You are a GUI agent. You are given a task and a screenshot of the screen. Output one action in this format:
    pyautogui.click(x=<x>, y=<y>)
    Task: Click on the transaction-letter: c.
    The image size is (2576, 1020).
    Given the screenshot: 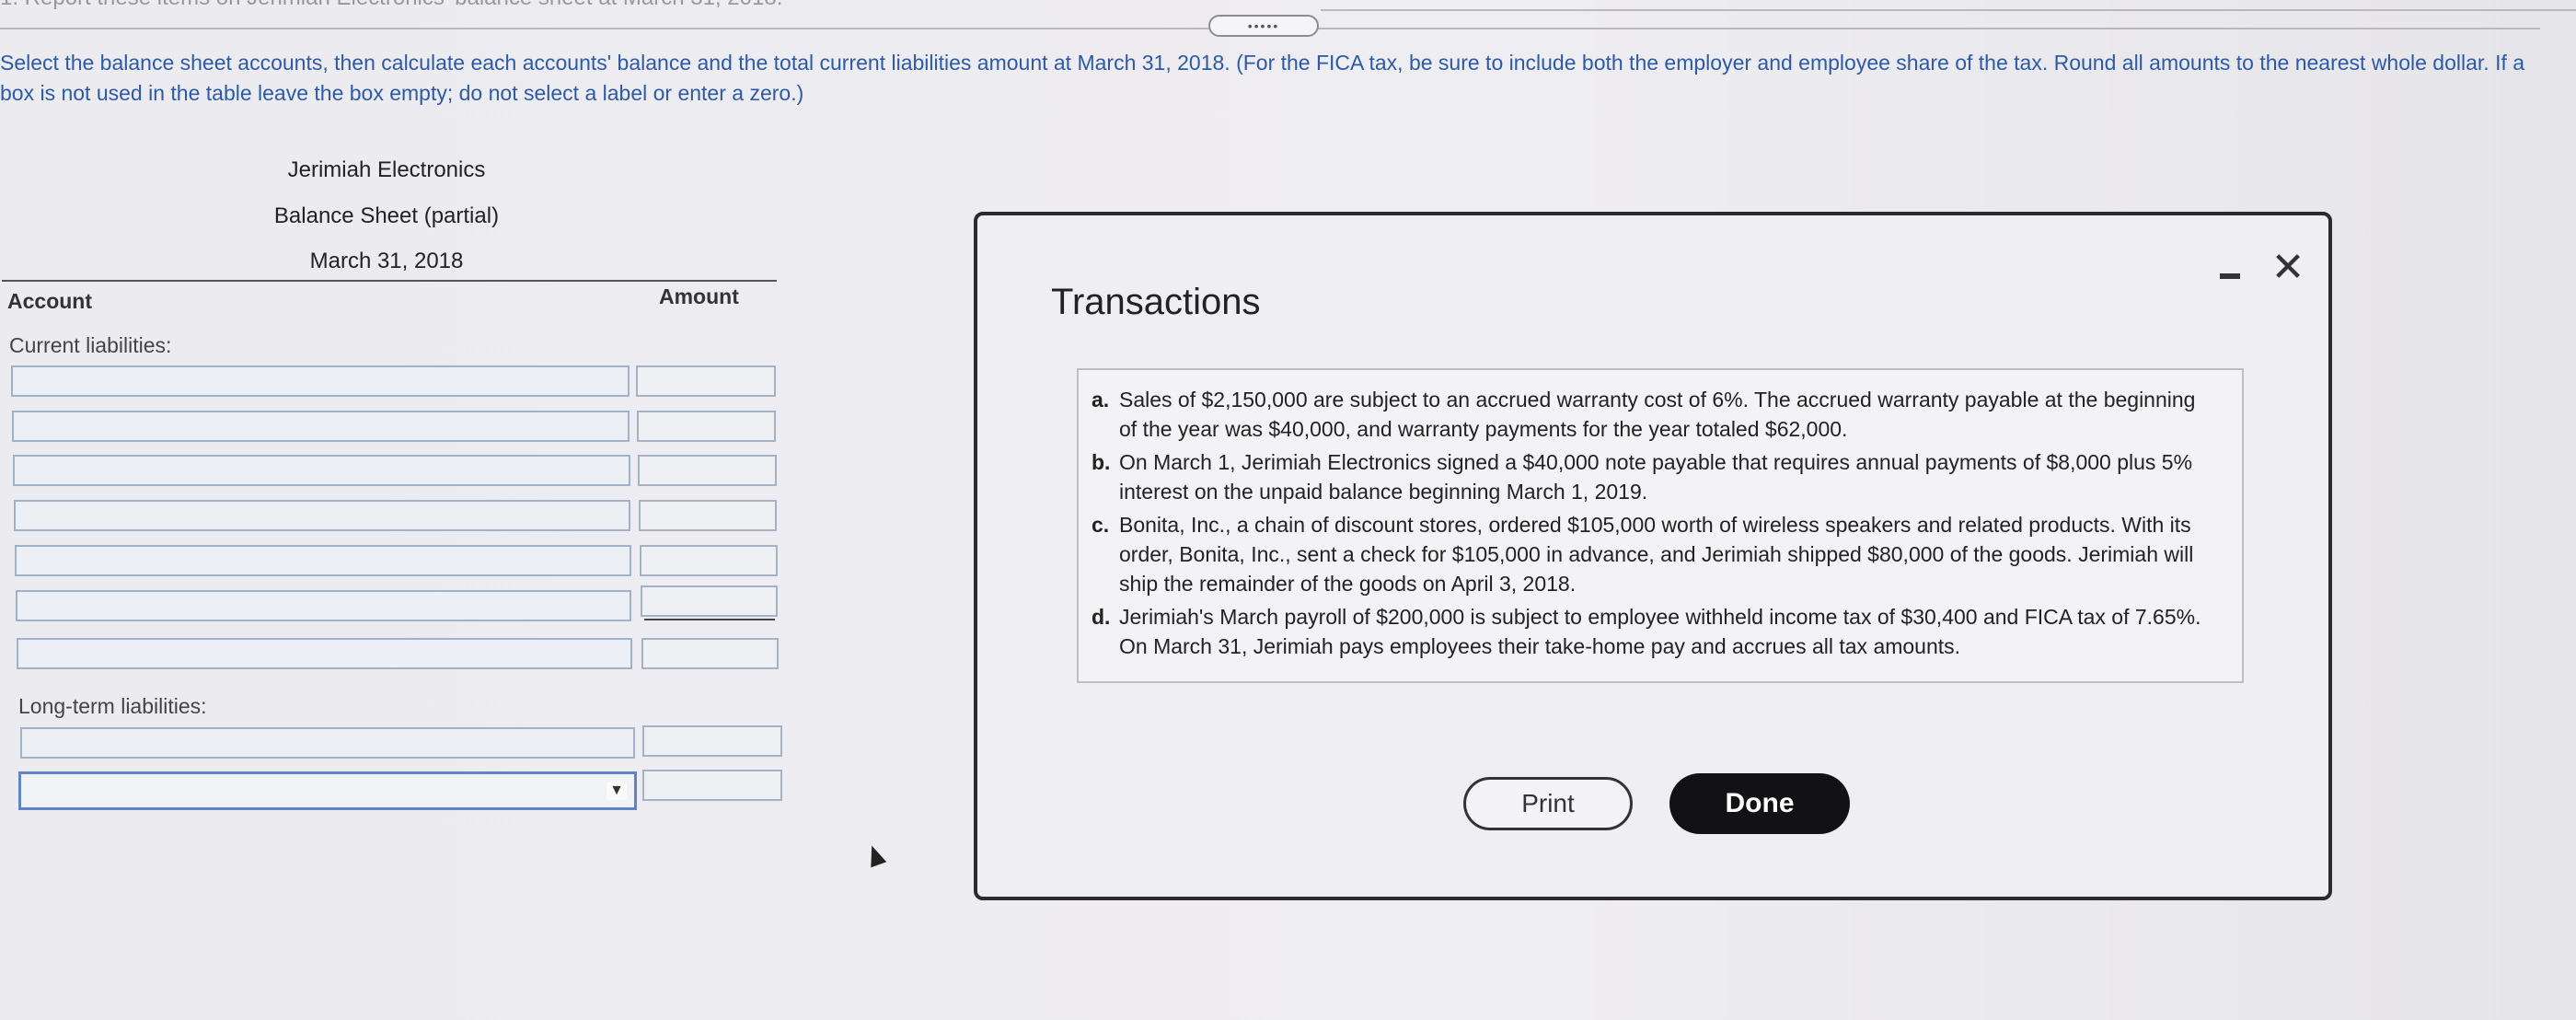 What is the action you would take?
    pyautogui.click(x=1101, y=525)
    